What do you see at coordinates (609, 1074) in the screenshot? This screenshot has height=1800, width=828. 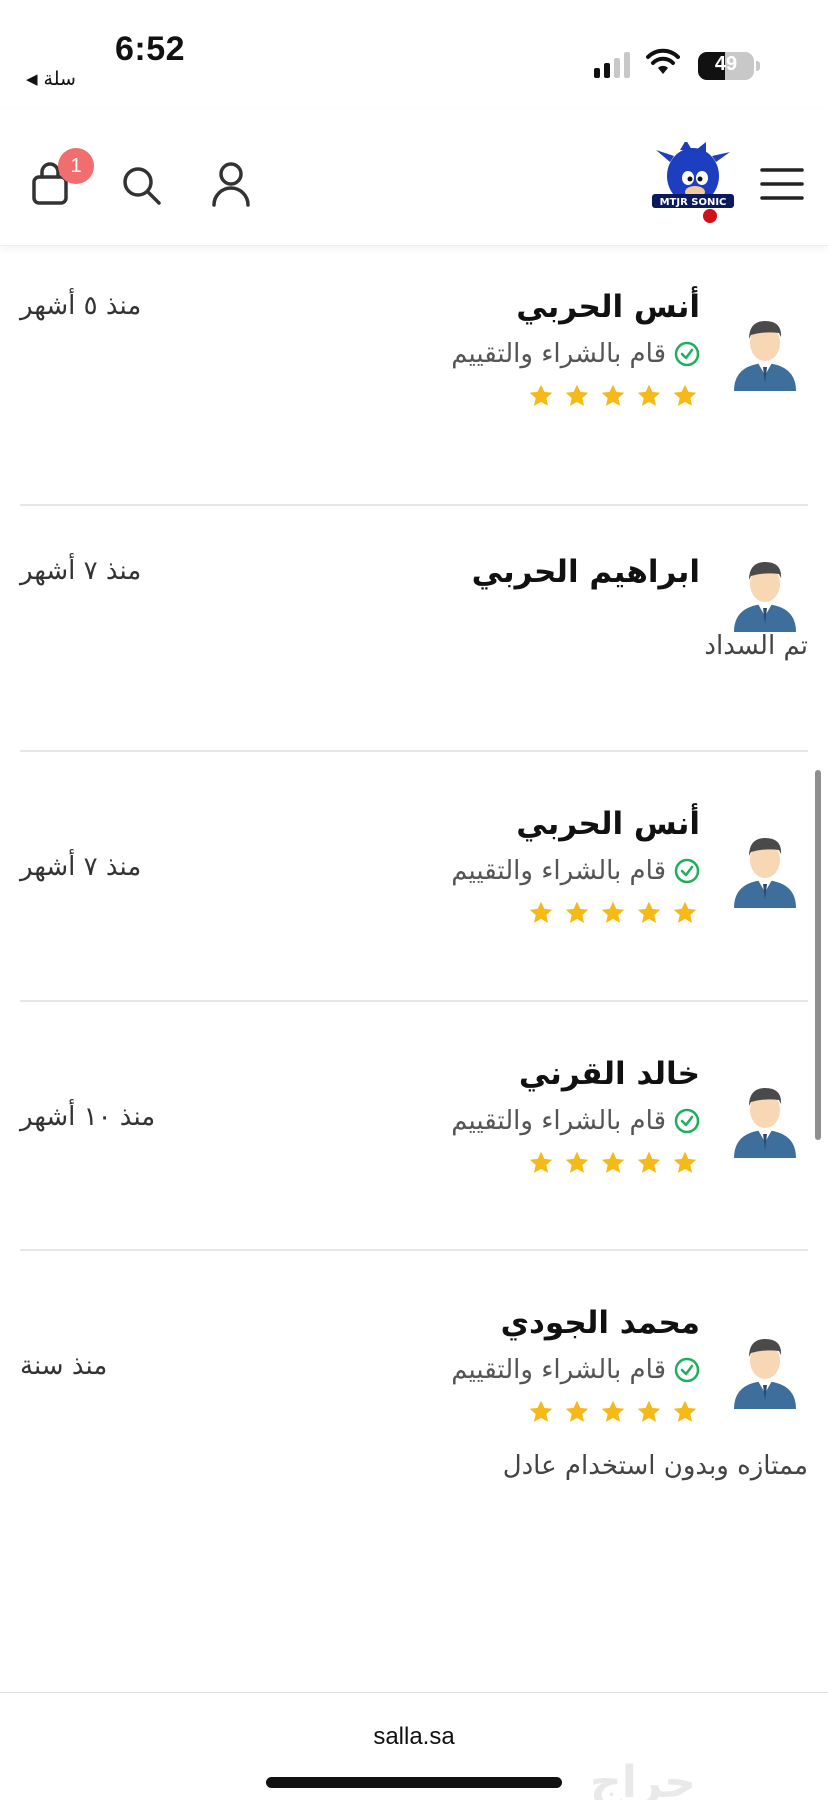 I see `reviewer-name: خالد القرني` at bounding box center [609, 1074].